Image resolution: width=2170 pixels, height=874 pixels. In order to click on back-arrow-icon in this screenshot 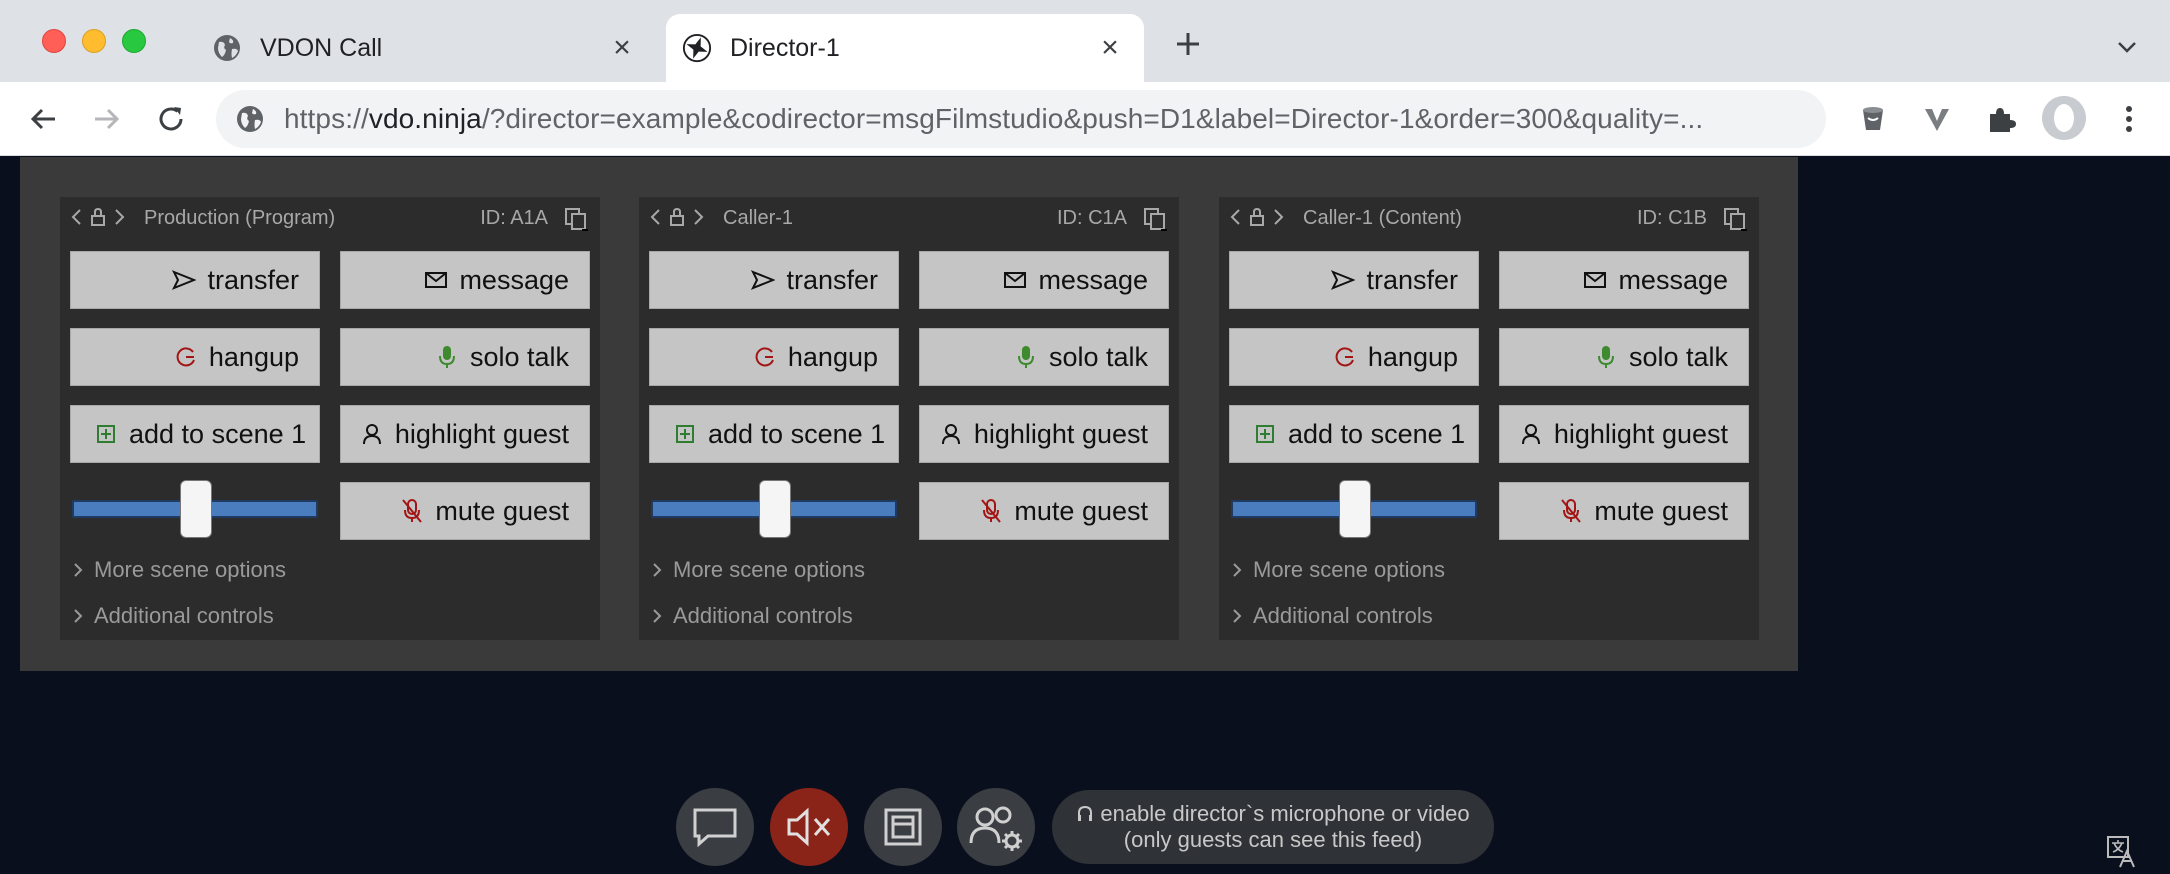, I will do `click(43, 119)`.